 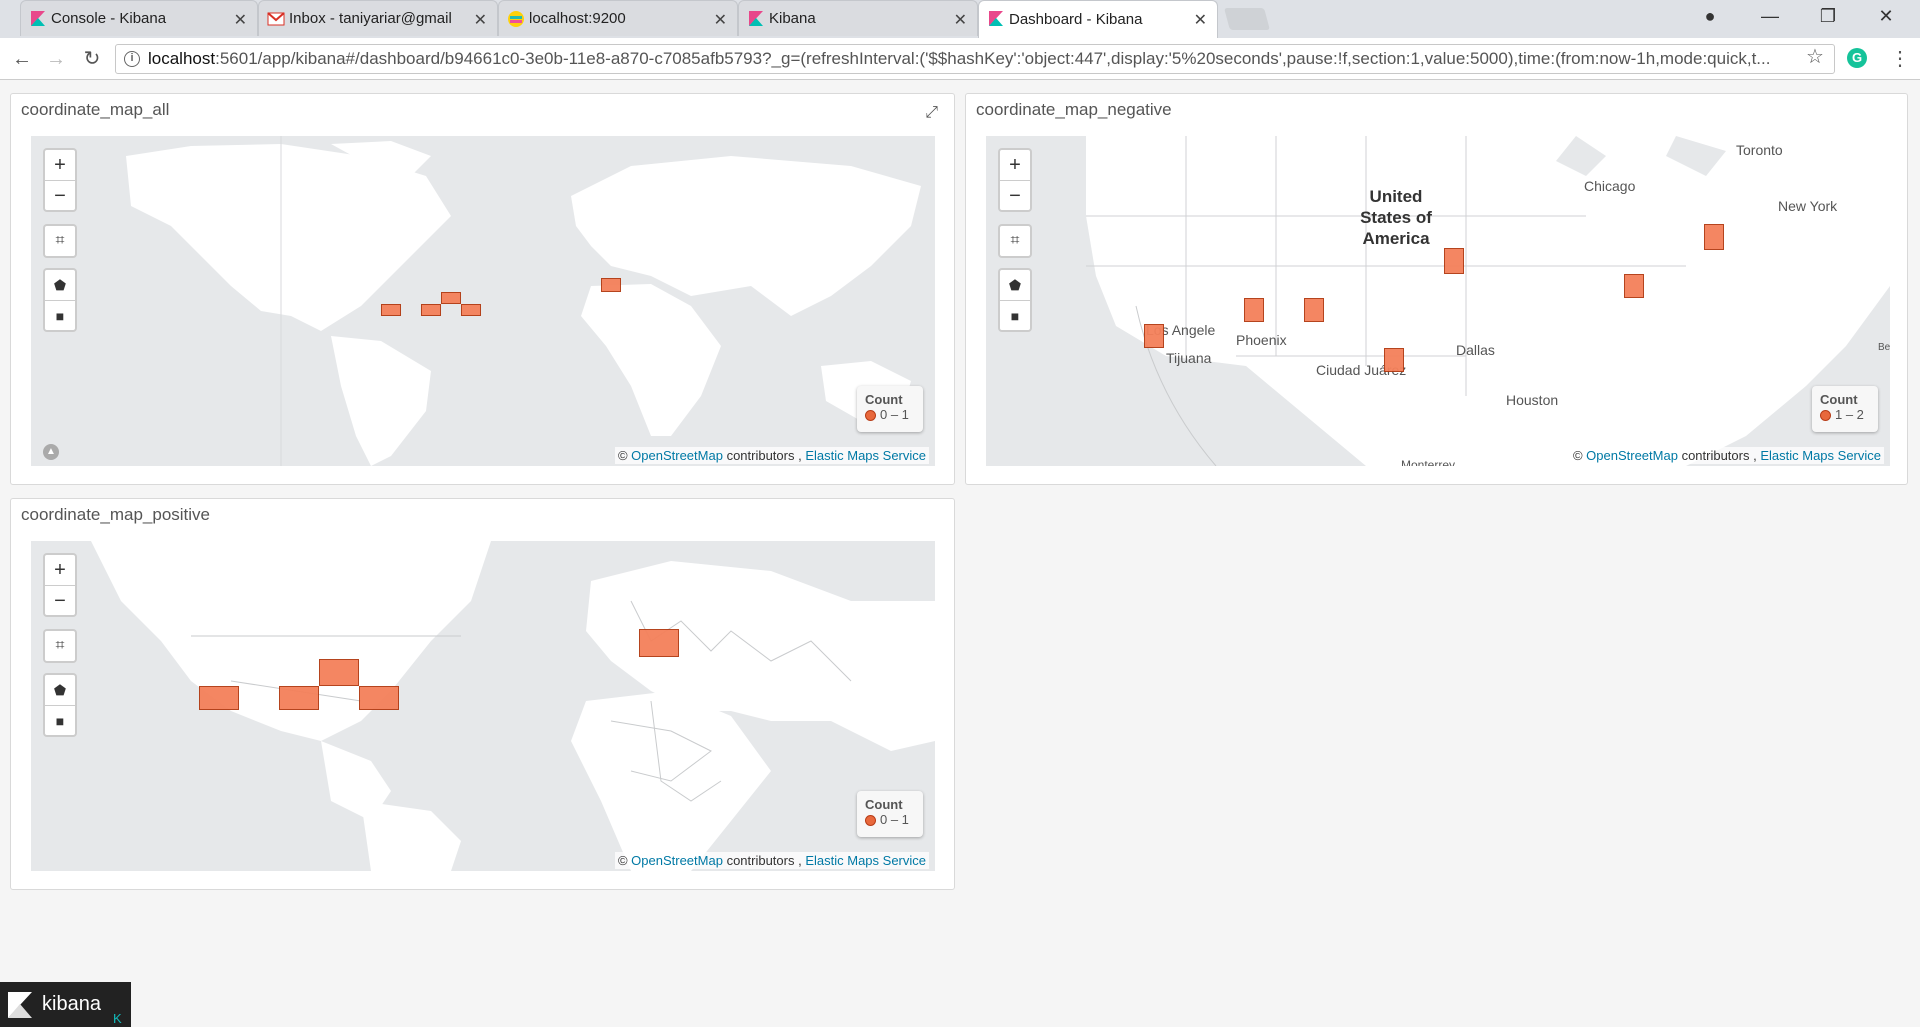 I want to click on city-label: New York, so click(x=1808, y=206).